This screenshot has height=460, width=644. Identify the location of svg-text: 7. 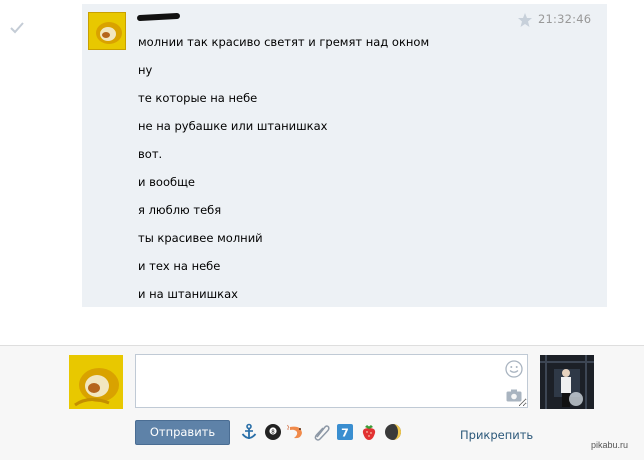
(345, 433).